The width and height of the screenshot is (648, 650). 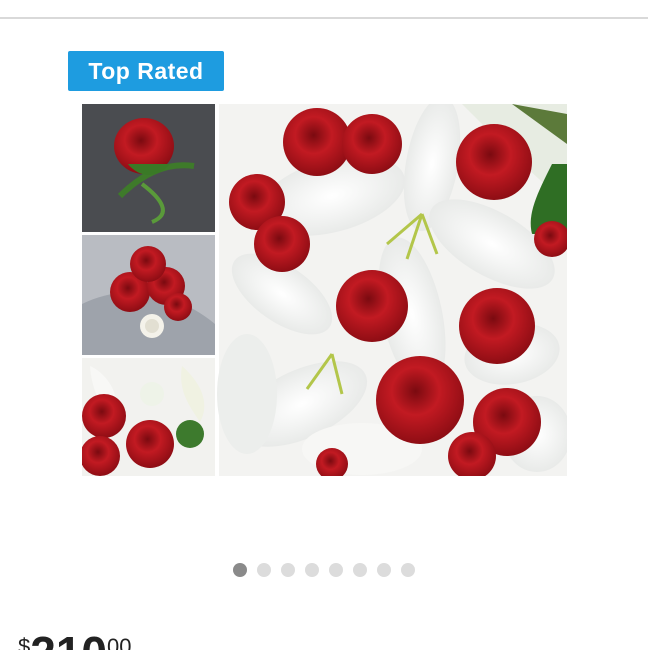 I want to click on product-price: $ 210 00, so click(x=74, y=640).